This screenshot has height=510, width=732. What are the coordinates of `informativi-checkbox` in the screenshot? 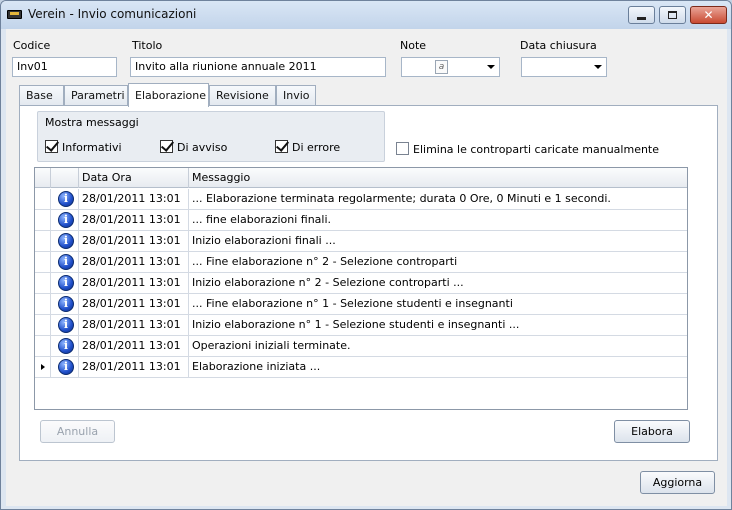 It's located at (51, 146).